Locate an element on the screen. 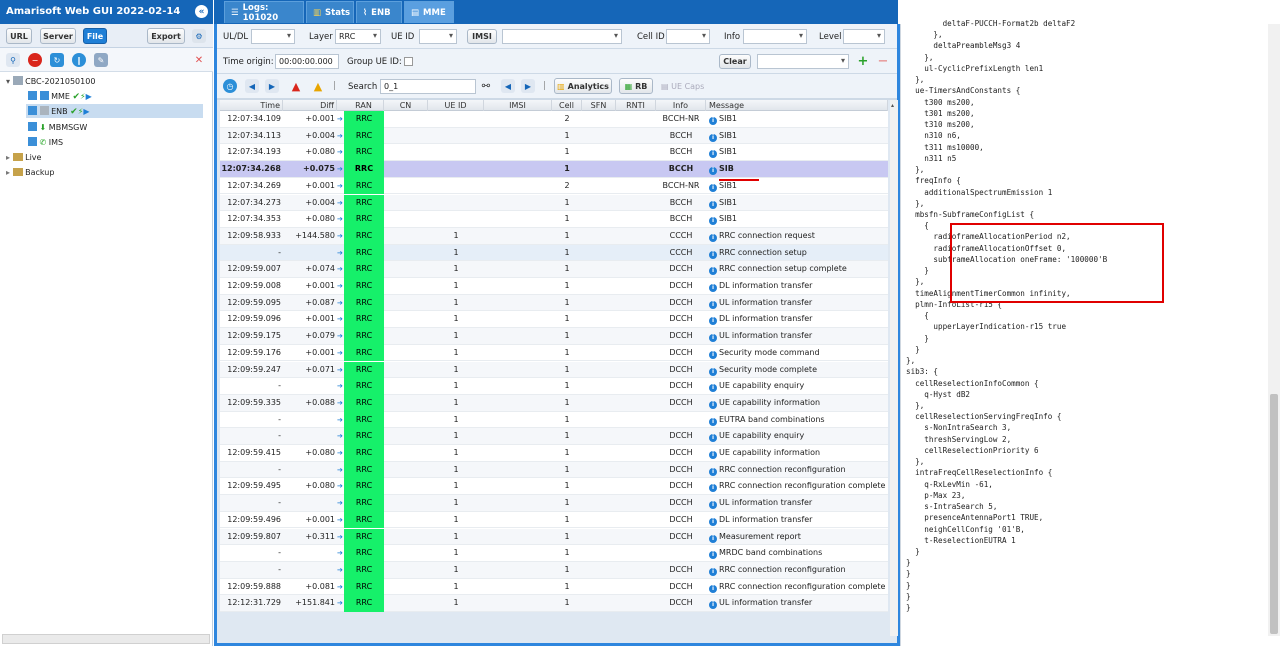 This screenshot has height=646, width=1280. filter-preset-select is located at coordinates (803, 61).